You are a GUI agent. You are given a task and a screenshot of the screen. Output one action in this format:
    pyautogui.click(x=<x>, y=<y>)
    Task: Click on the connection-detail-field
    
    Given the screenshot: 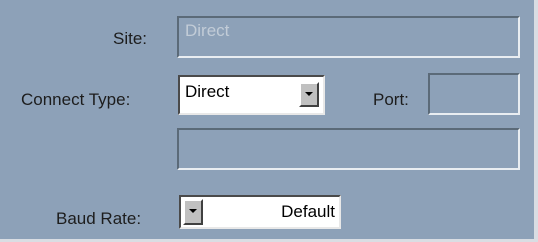 What is the action you would take?
    pyautogui.click(x=348, y=149)
    